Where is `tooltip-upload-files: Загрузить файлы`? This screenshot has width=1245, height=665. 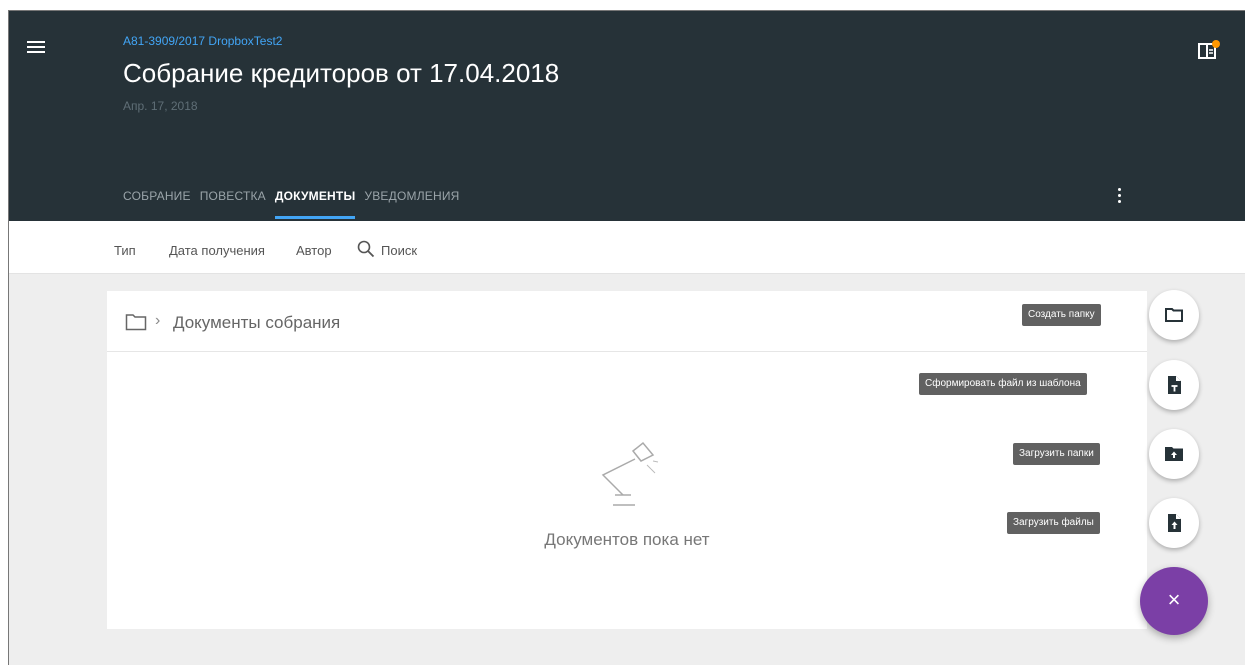 tooltip-upload-files: Загрузить файлы is located at coordinates (1053, 523).